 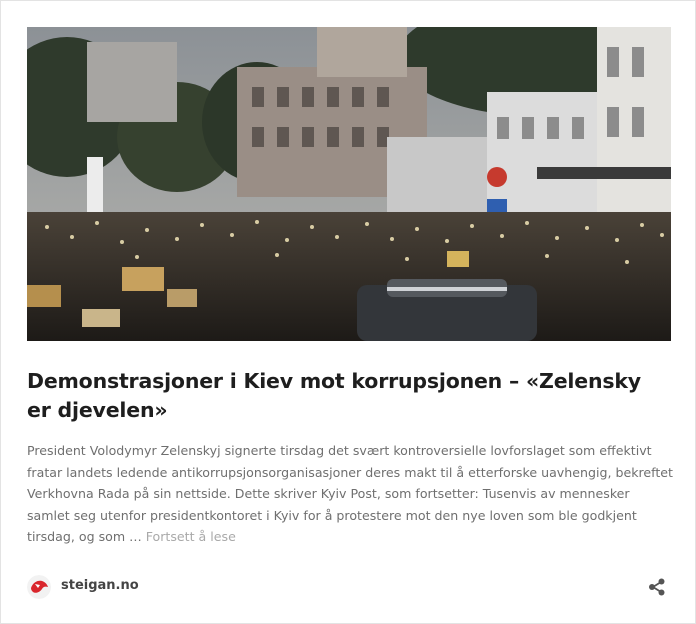 I want to click on site-name: steigan.no, so click(x=100, y=585).